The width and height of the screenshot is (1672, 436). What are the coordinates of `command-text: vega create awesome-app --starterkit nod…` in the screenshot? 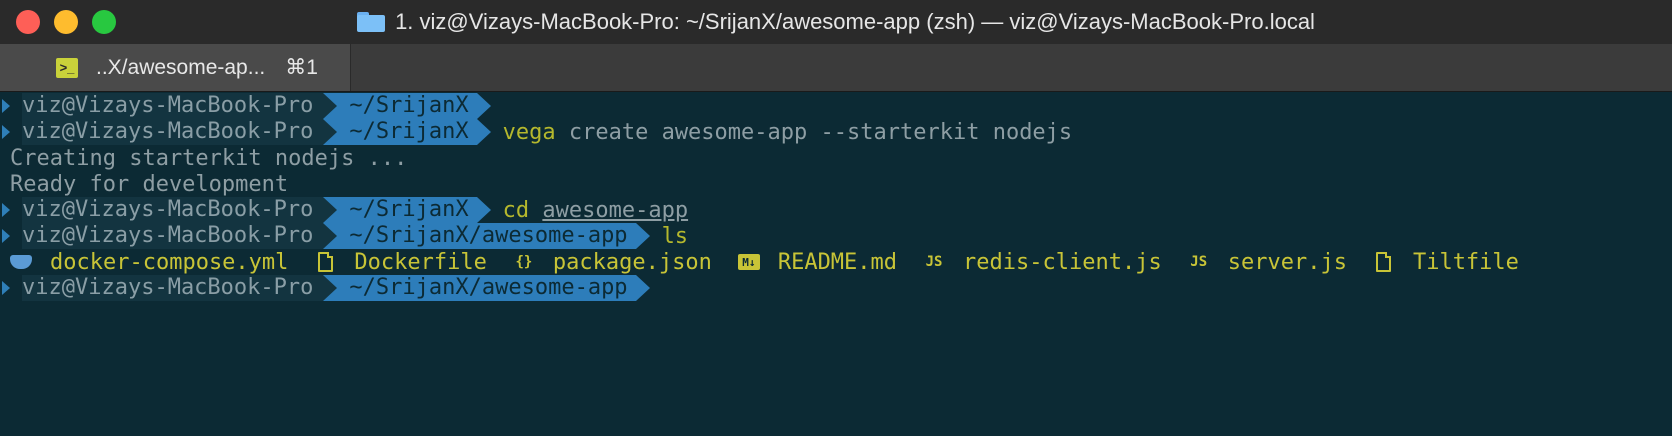 It's located at (788, 132).